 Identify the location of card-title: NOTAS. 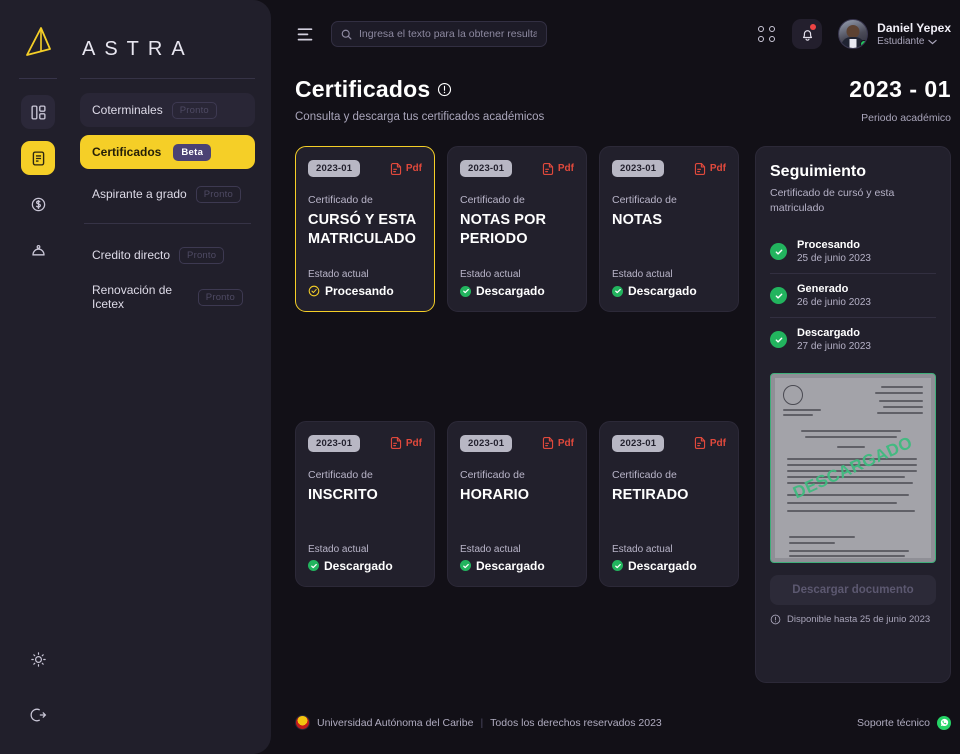
(637, 220).